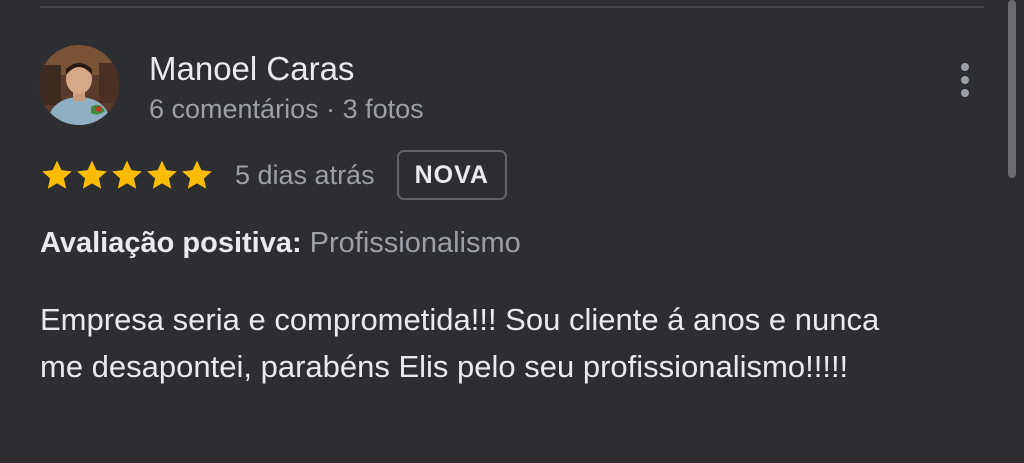 The width and height of the screenshot is (1024, 463). What do you see at coordinates (512, 7) in the screenshot?
I see `top-divider` at bounding box center [512, 7].